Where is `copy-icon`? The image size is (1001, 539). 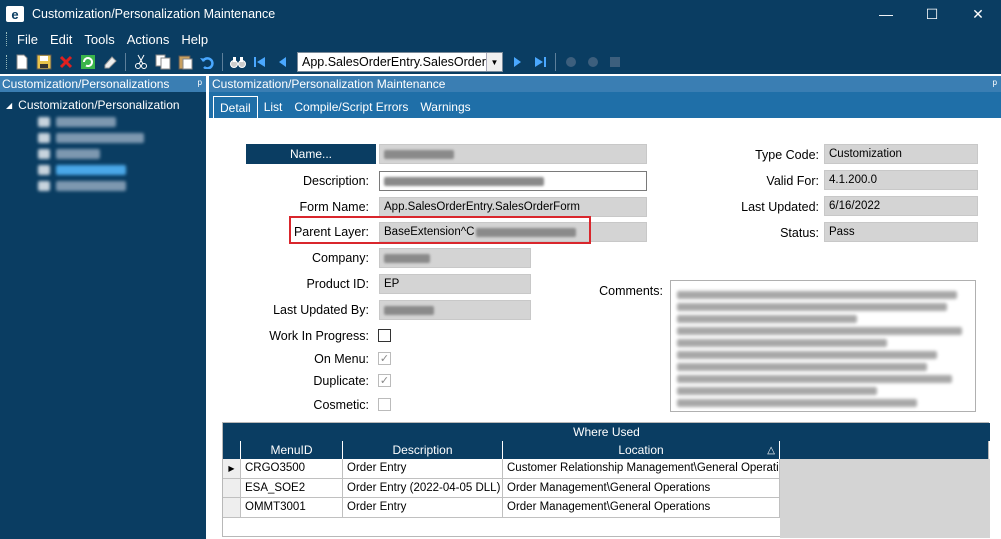 copy-icon is located at coordinates (163, 62).